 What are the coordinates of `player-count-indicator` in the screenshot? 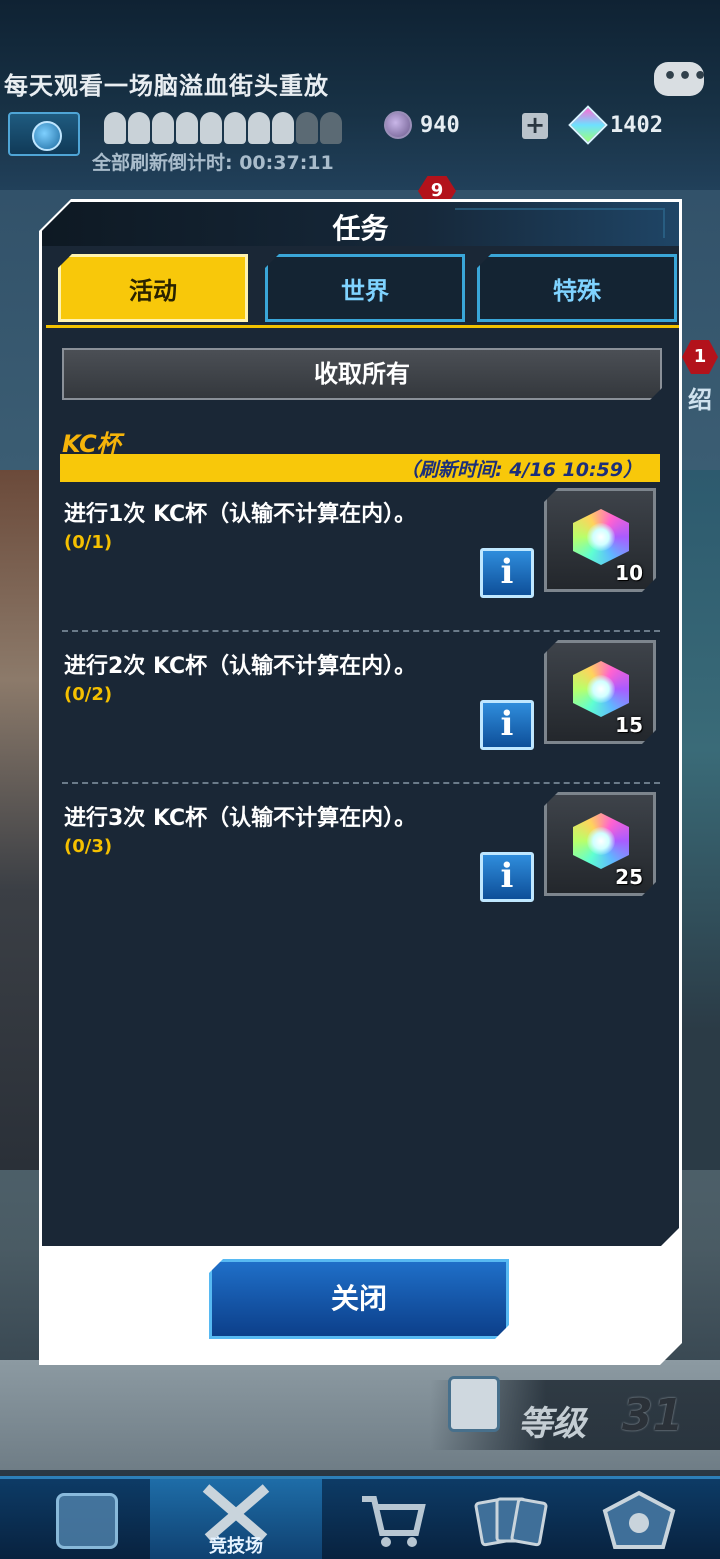 It's located at (223, 128).